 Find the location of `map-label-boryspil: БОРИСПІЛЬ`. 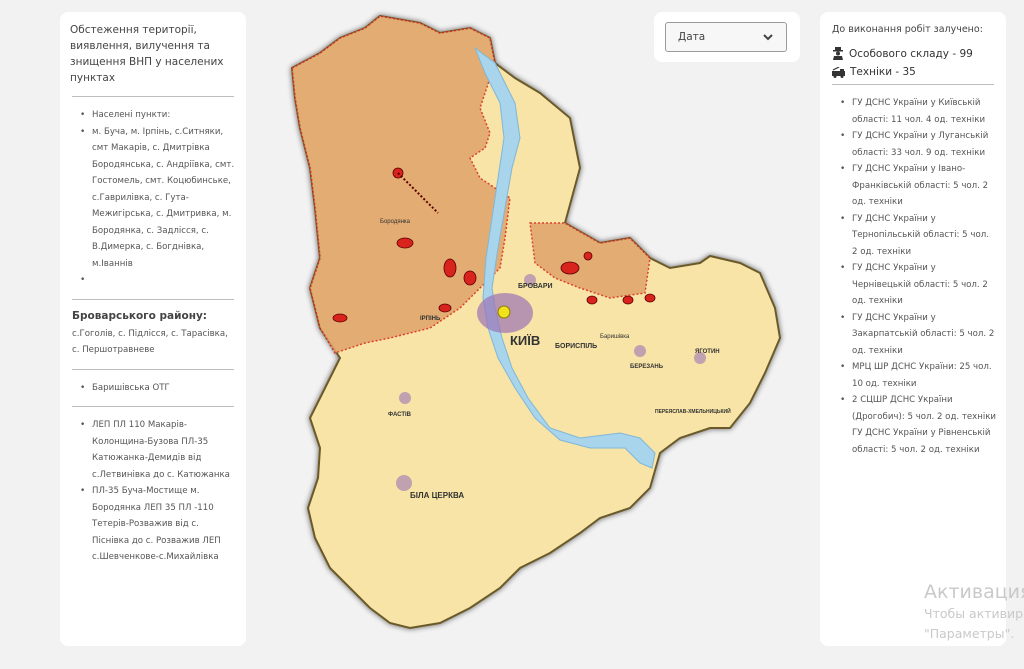

map-label-boryspil: БОРИСПІЛЬ is located at coordinates (576, 346).